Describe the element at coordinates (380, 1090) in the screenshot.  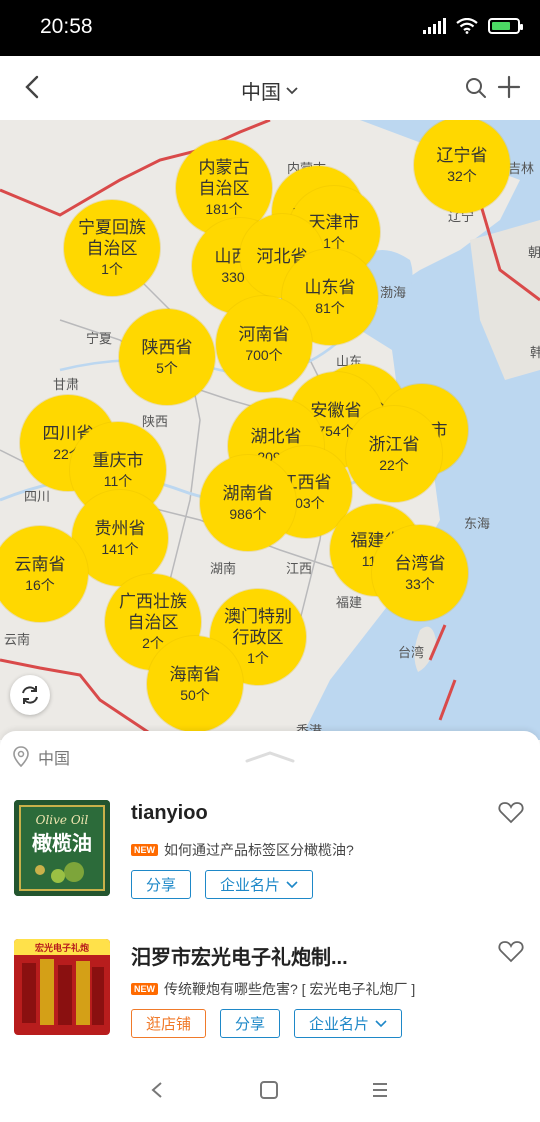
I see `system-menu-icon` at that location.